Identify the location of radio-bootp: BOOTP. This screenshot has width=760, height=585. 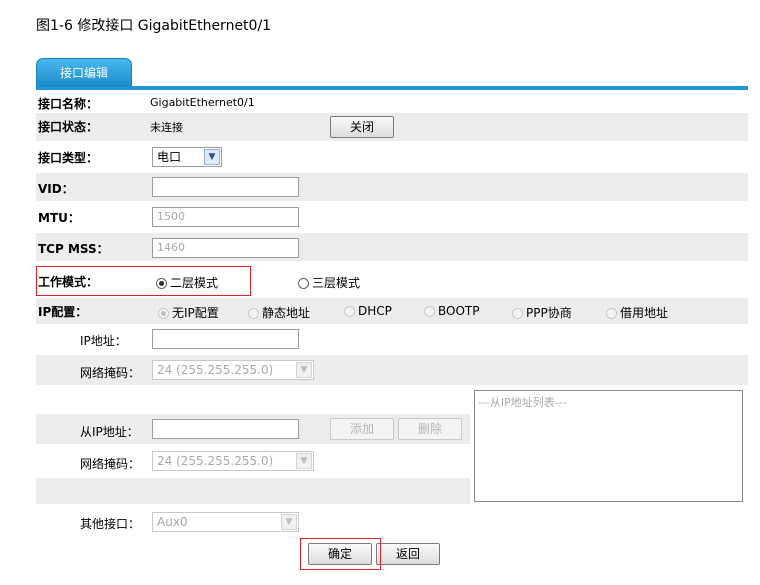
(451, 311).